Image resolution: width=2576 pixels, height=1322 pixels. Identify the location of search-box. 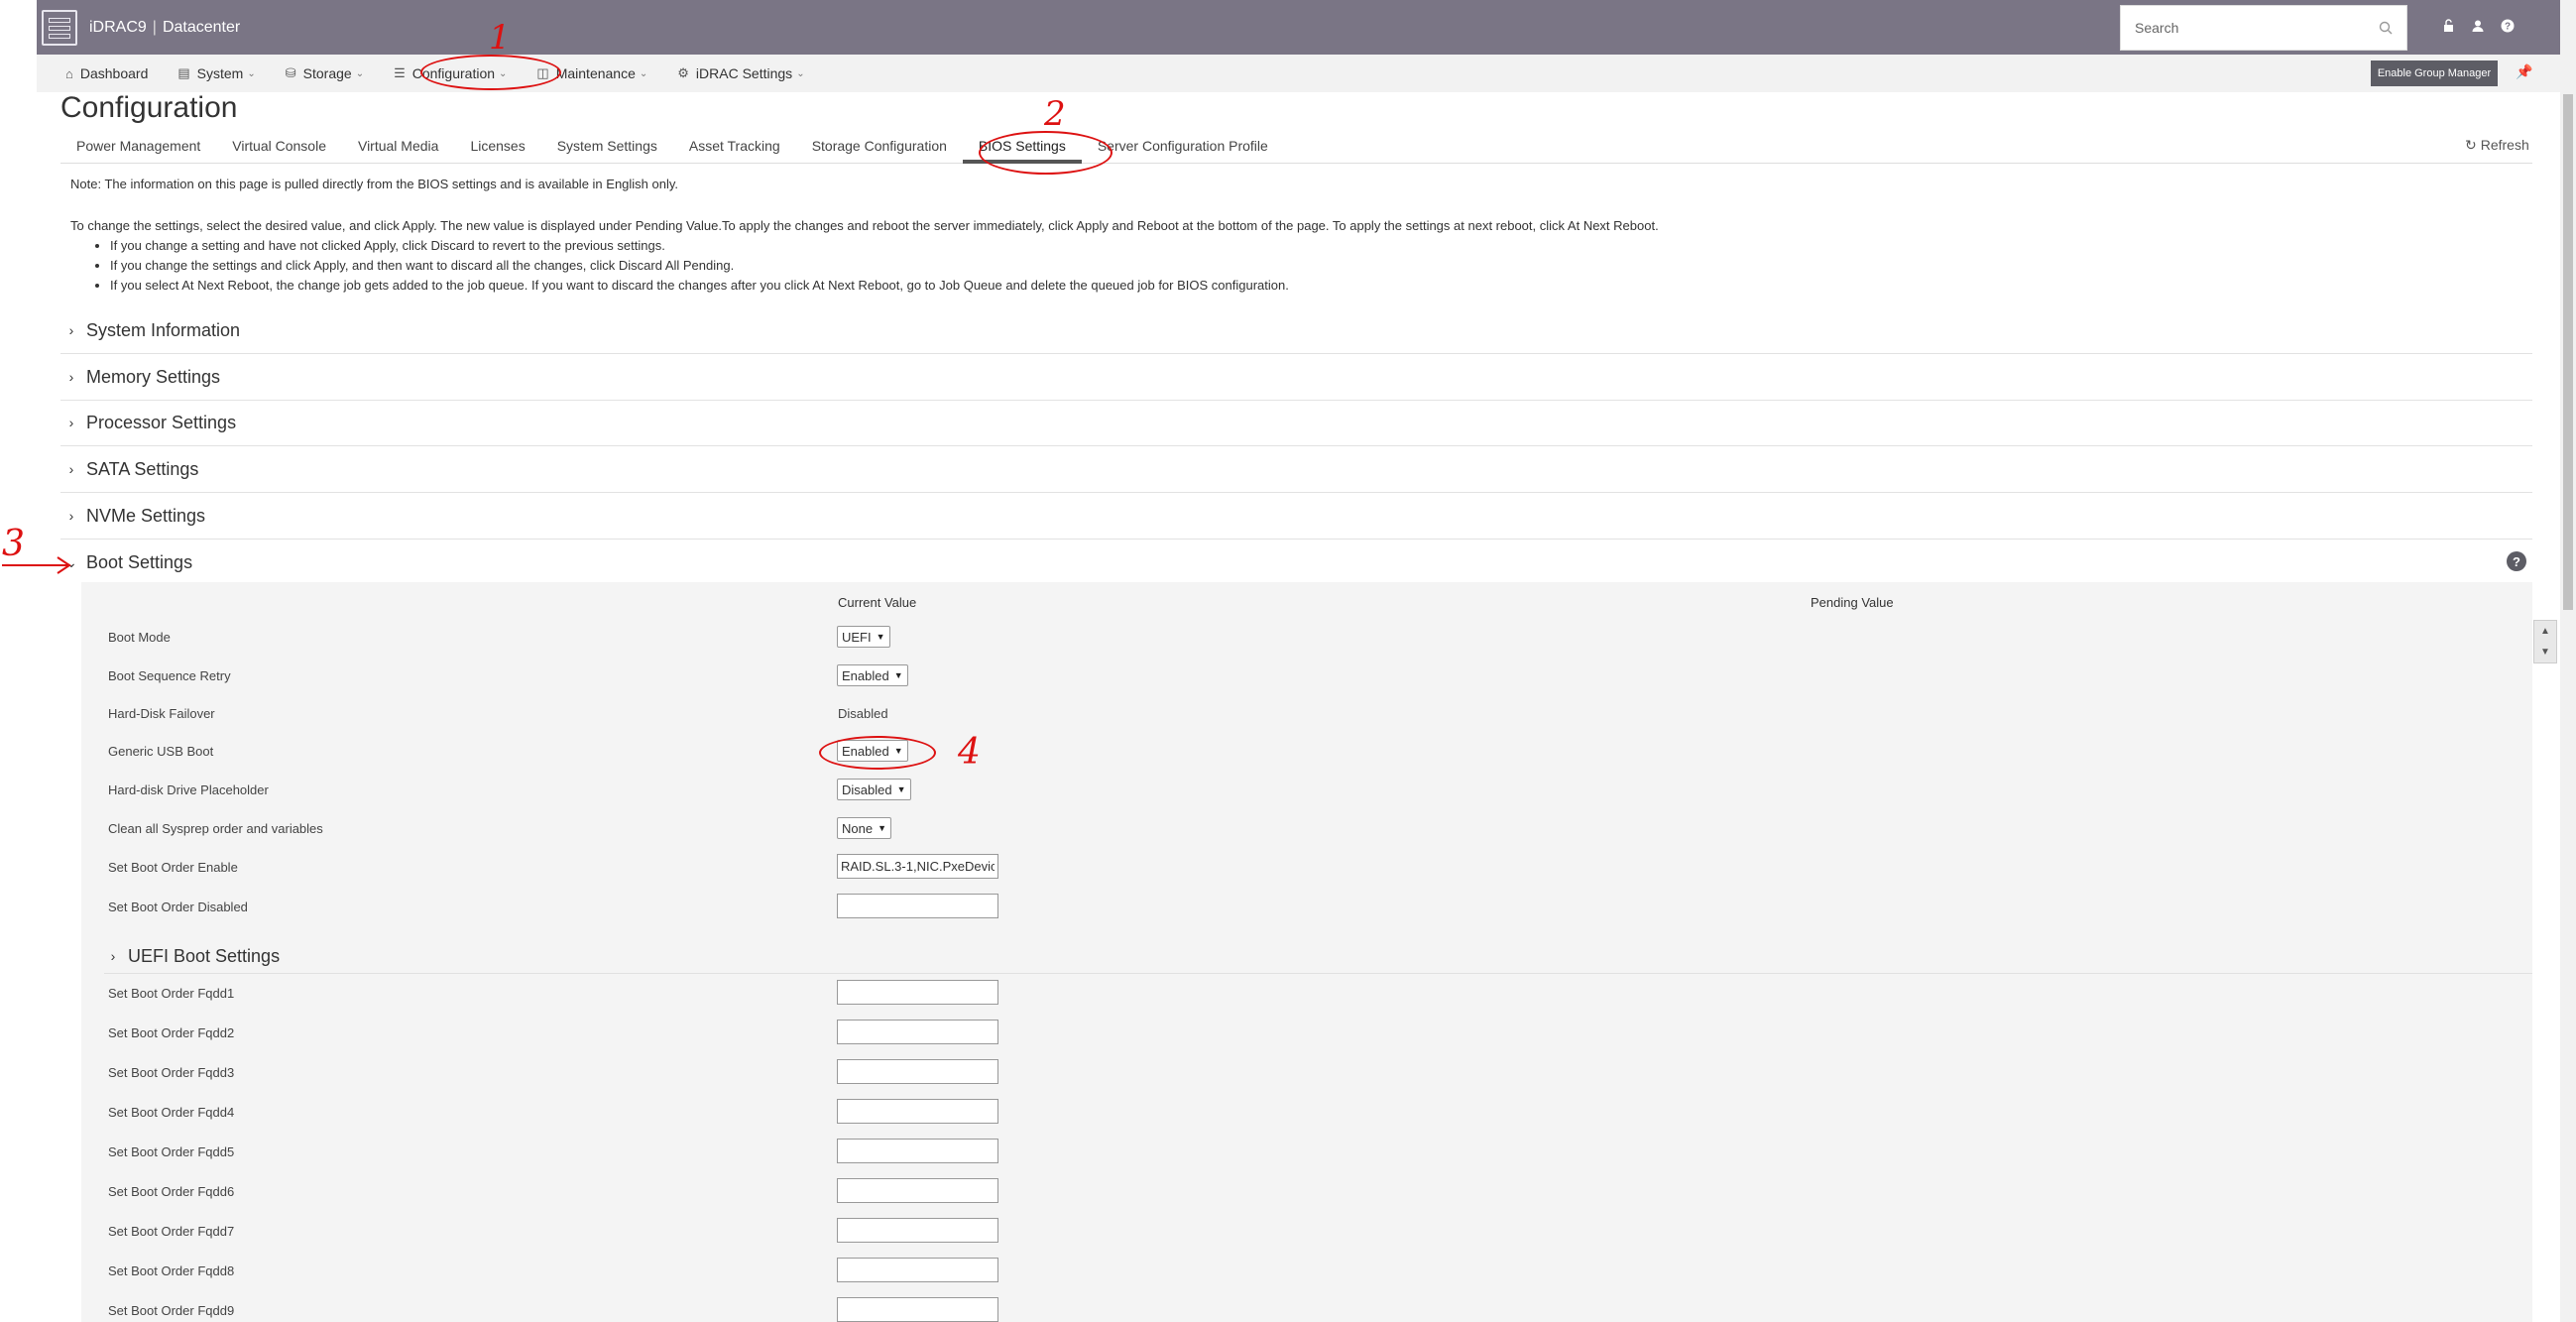
(2263, 28).